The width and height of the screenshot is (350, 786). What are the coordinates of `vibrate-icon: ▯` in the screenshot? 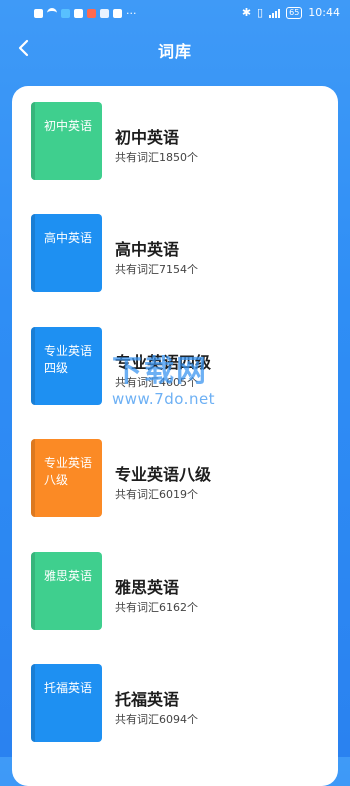 It's located at (260, 12).